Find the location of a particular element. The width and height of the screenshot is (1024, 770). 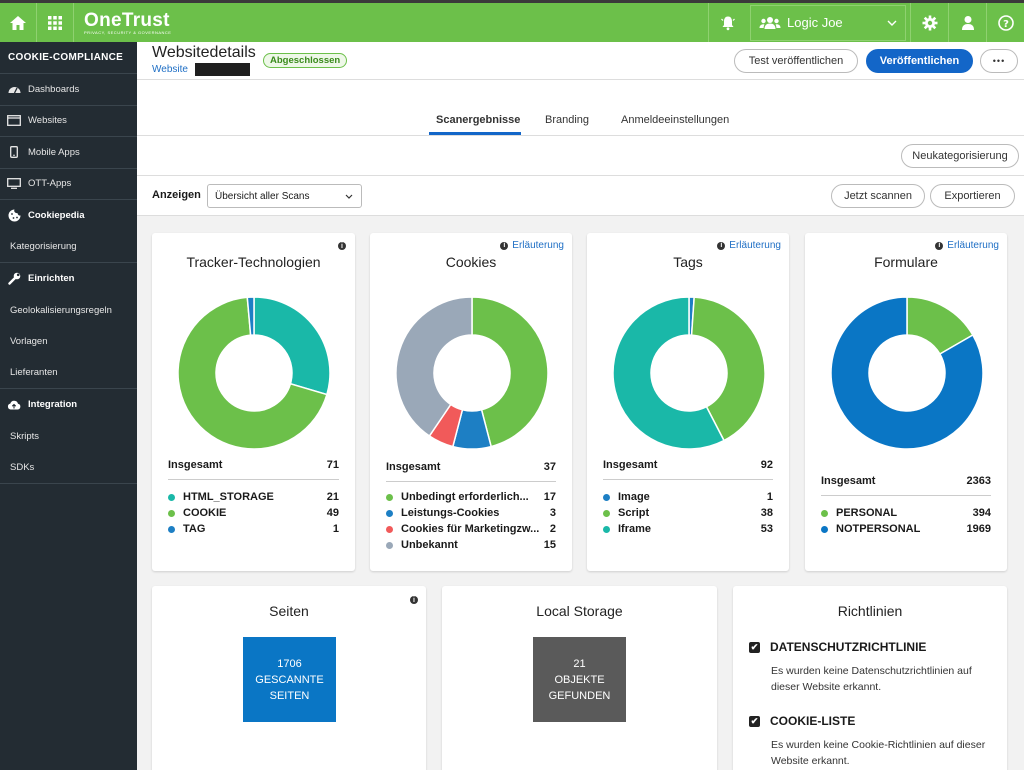

breadcrumb-website-link: Website is located at coordinates (170, 69).